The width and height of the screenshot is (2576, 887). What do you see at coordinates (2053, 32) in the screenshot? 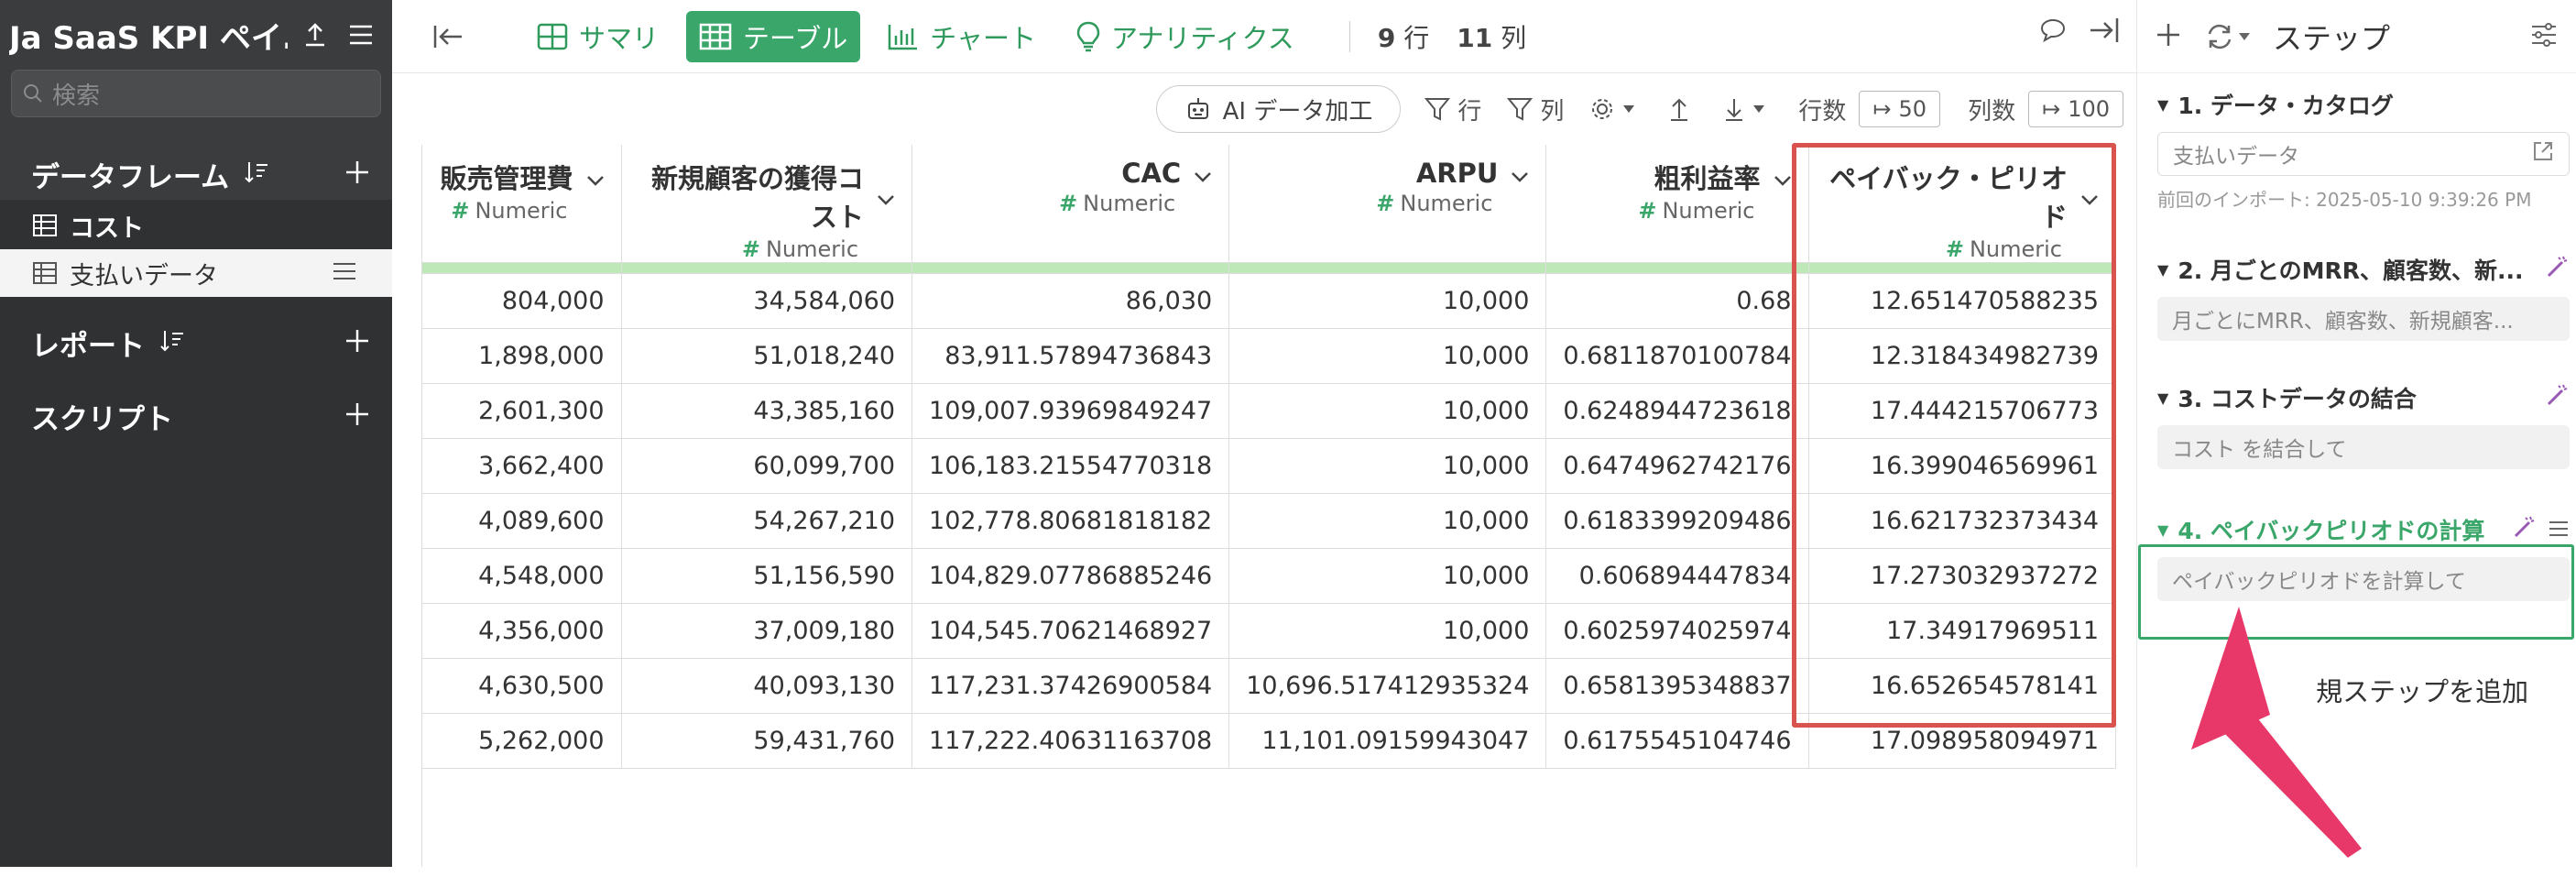
I see `comment-icon` at bounding box center [2053, 32].